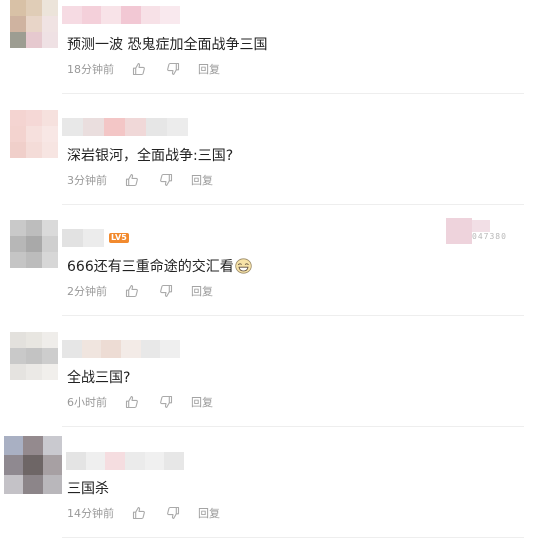  What do you see at coordinates (87, 180) in the screenshot?
I see `comment-time: 3分钟前` at bounding box center [87, 180].